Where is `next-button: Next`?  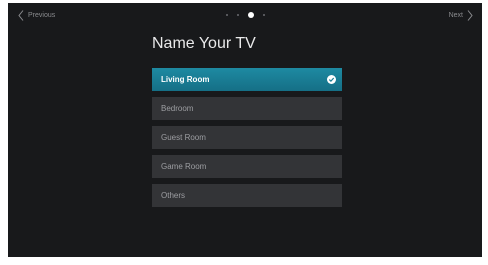
next-button: Next is located at coordinates (461, 15).